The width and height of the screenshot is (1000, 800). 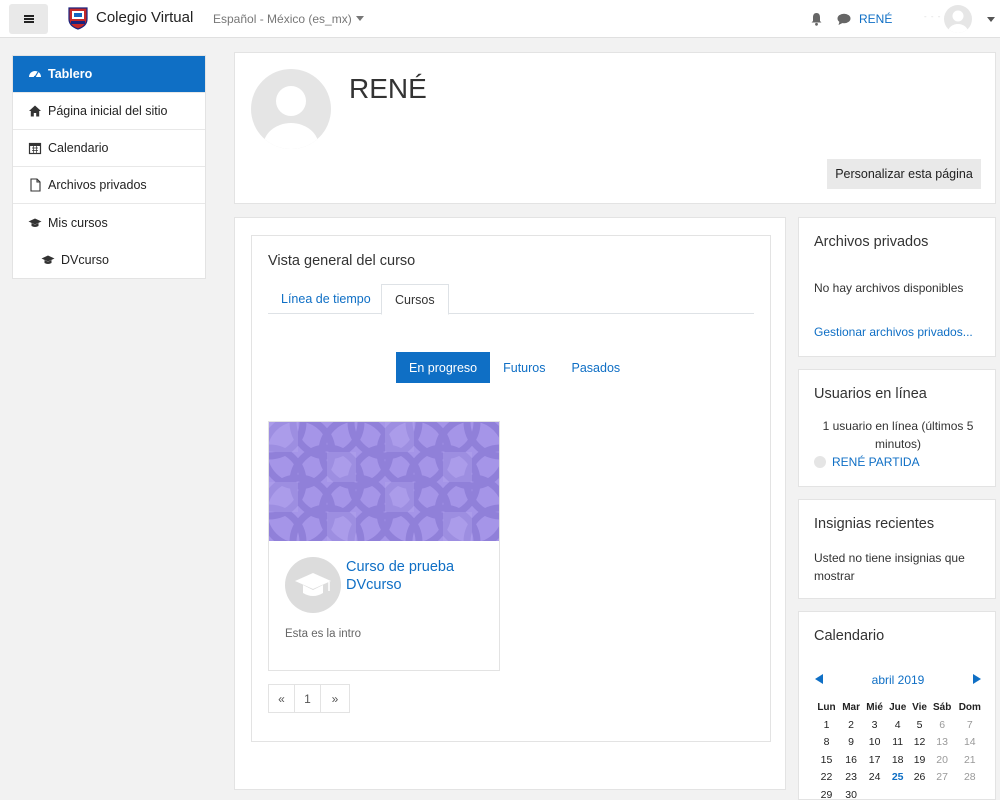 I want to click on weekday-label: Lun, so click(x=826, y=707).